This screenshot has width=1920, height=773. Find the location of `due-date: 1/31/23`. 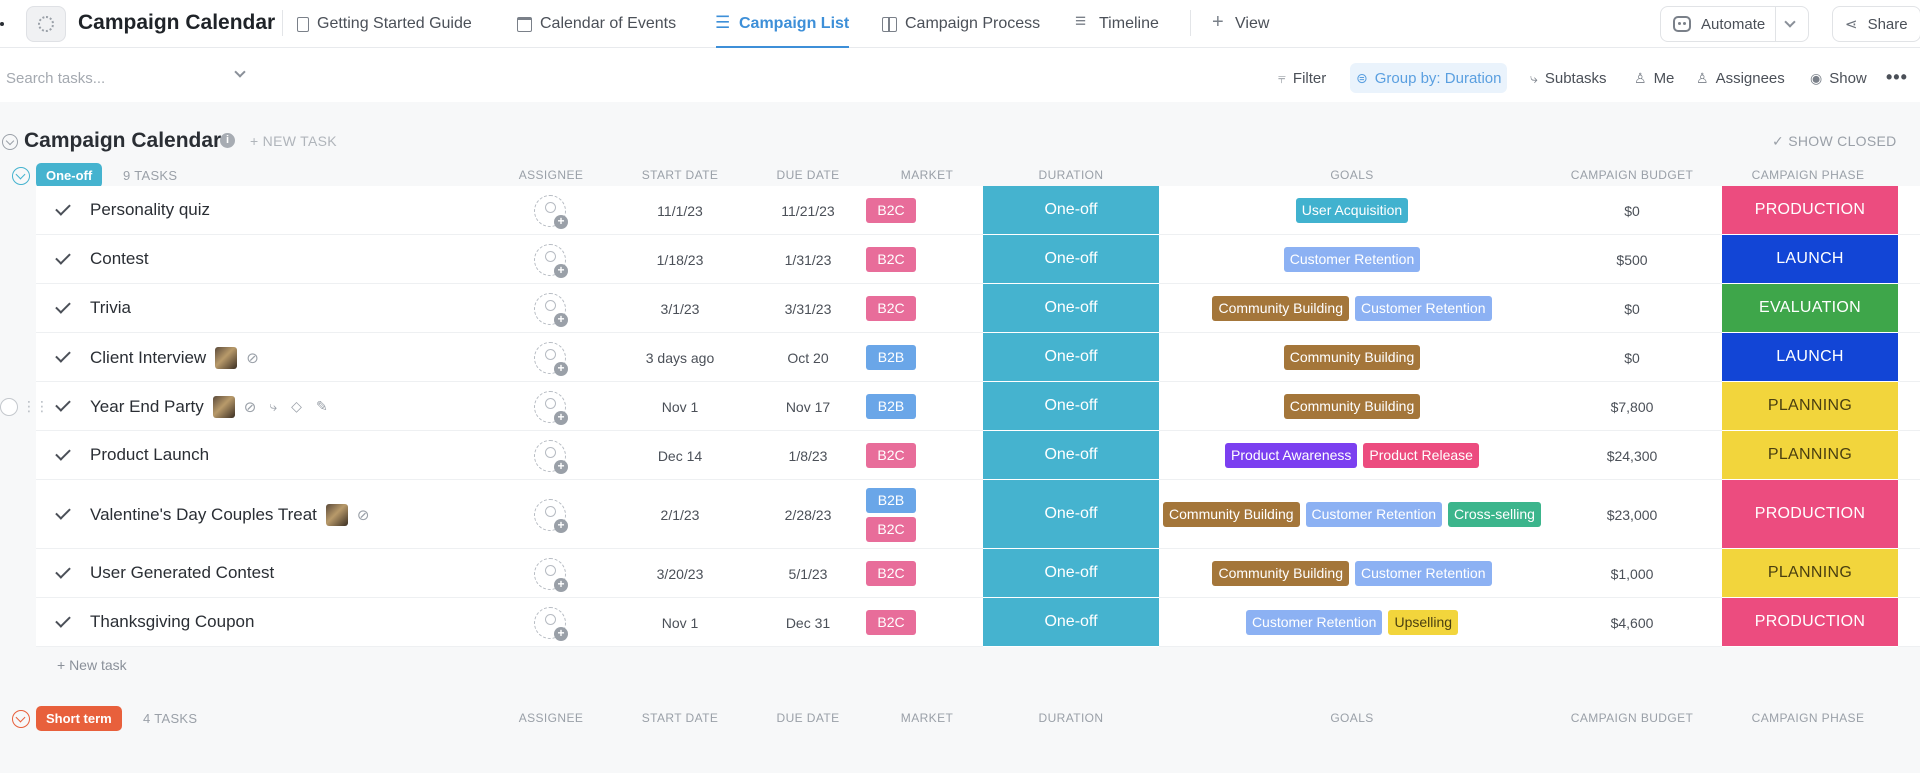

due-date: 1/31/23 is located at coordinates (808, 260).